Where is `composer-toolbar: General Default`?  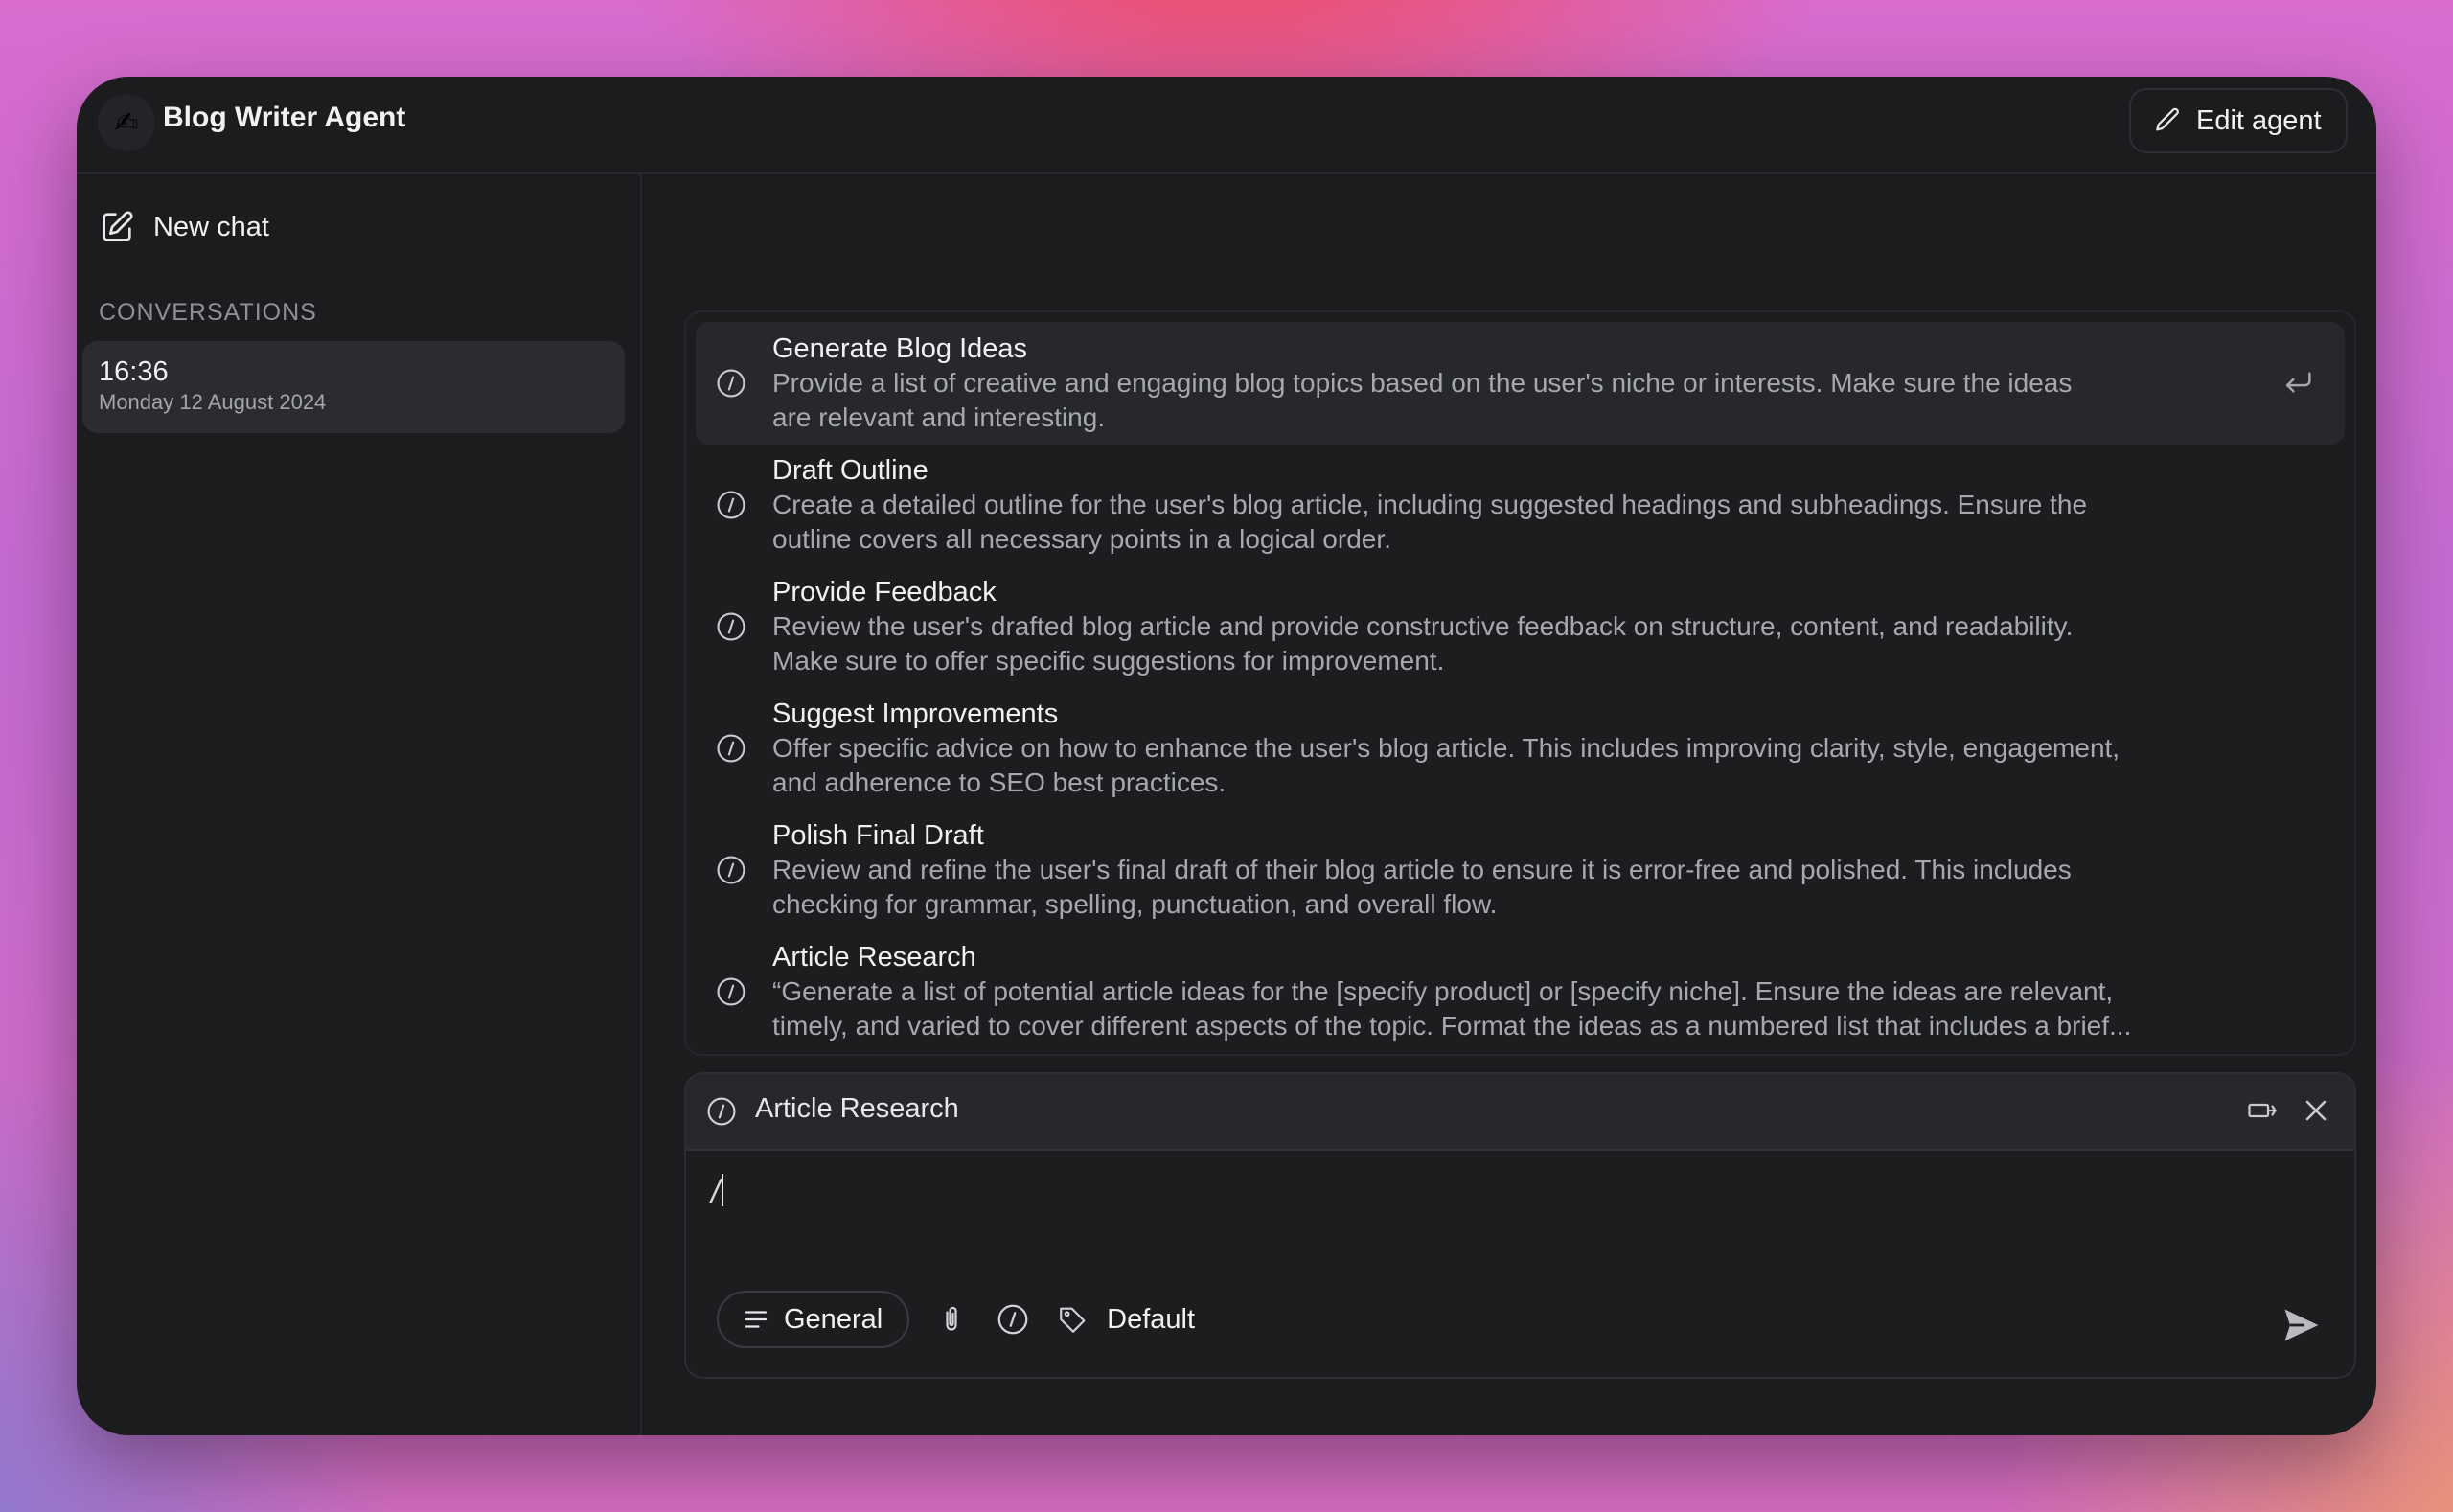 composer-toolbar: General Default is located at coordinates (956, 1320).